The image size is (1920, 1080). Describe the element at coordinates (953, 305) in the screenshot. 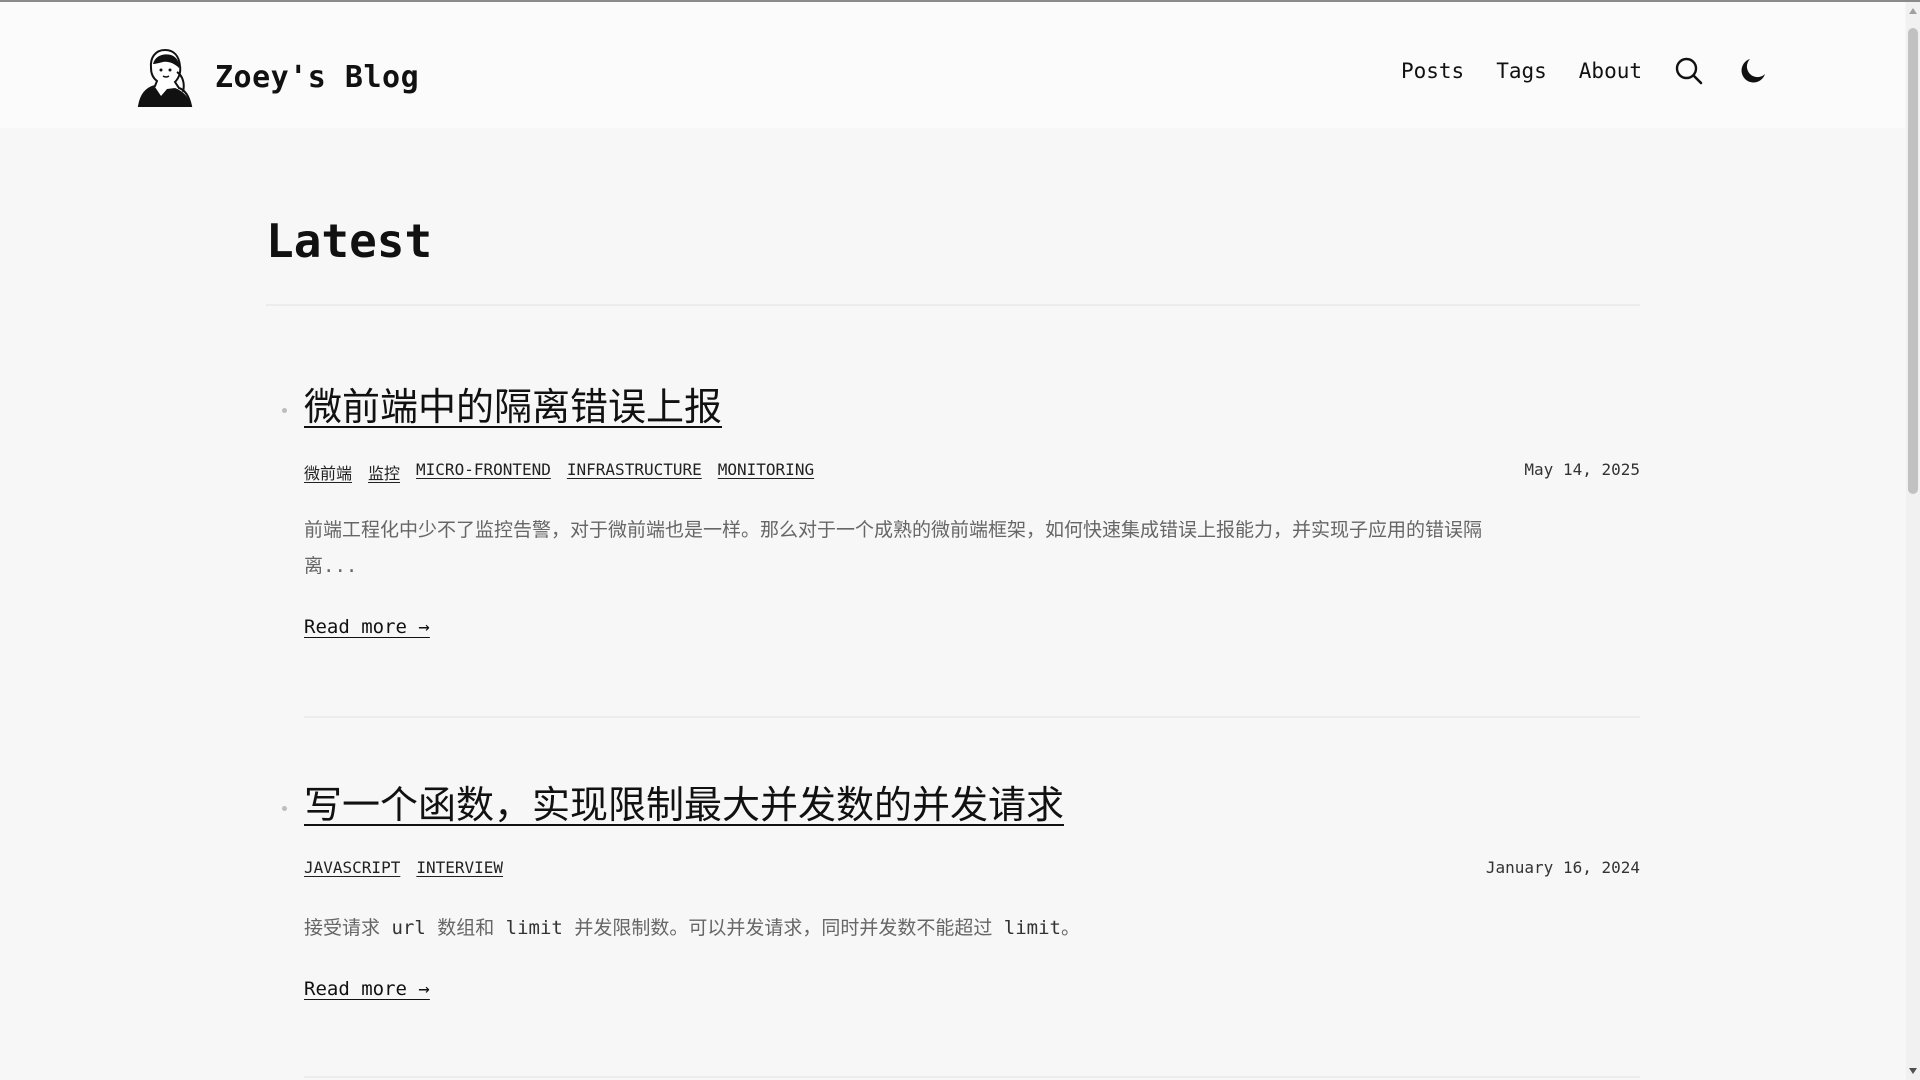

I see `title-divider` at that location.